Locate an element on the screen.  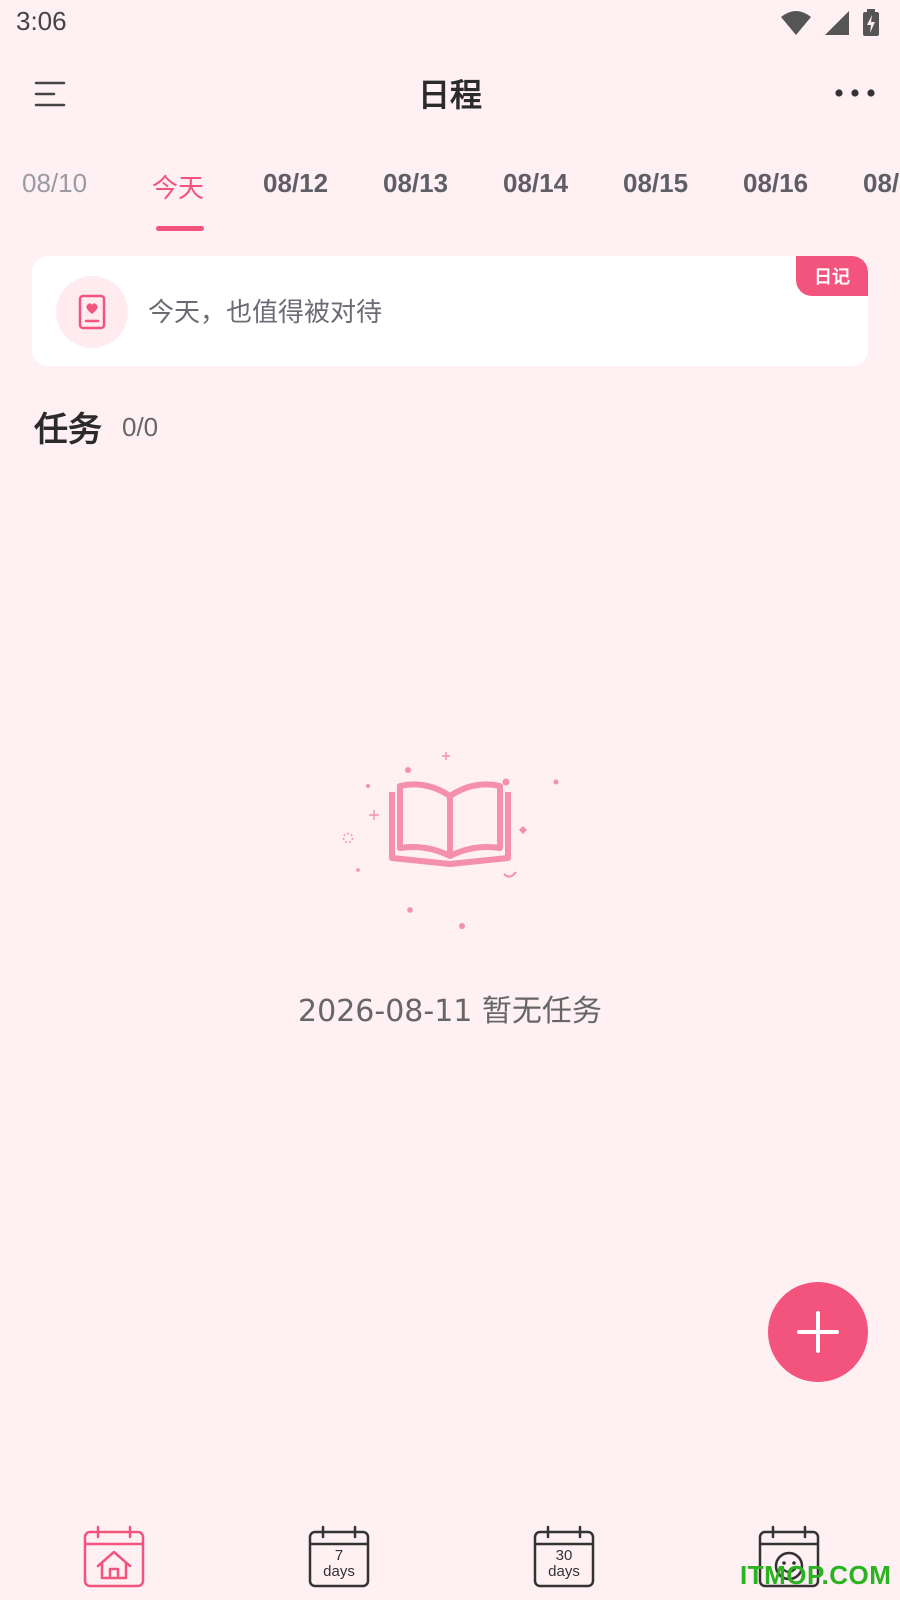
tab-date-0810: 08/10 is located at coordinates (54, 183).